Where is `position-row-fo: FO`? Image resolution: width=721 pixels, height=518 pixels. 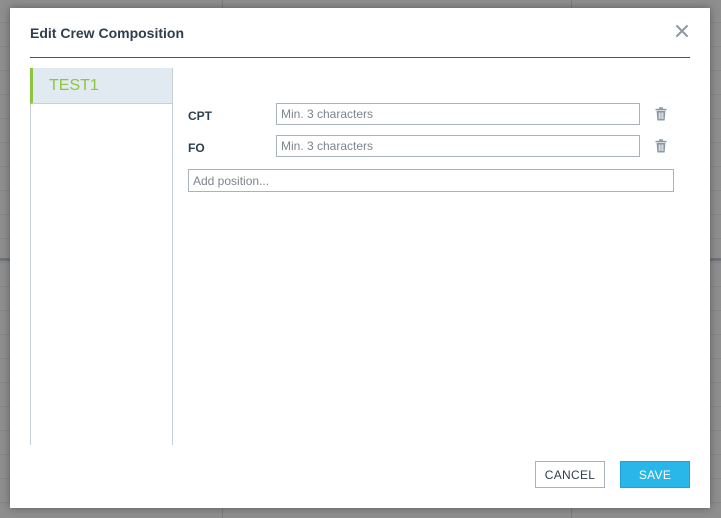 position-row-fo: FO is located at coordinates (433, 151).